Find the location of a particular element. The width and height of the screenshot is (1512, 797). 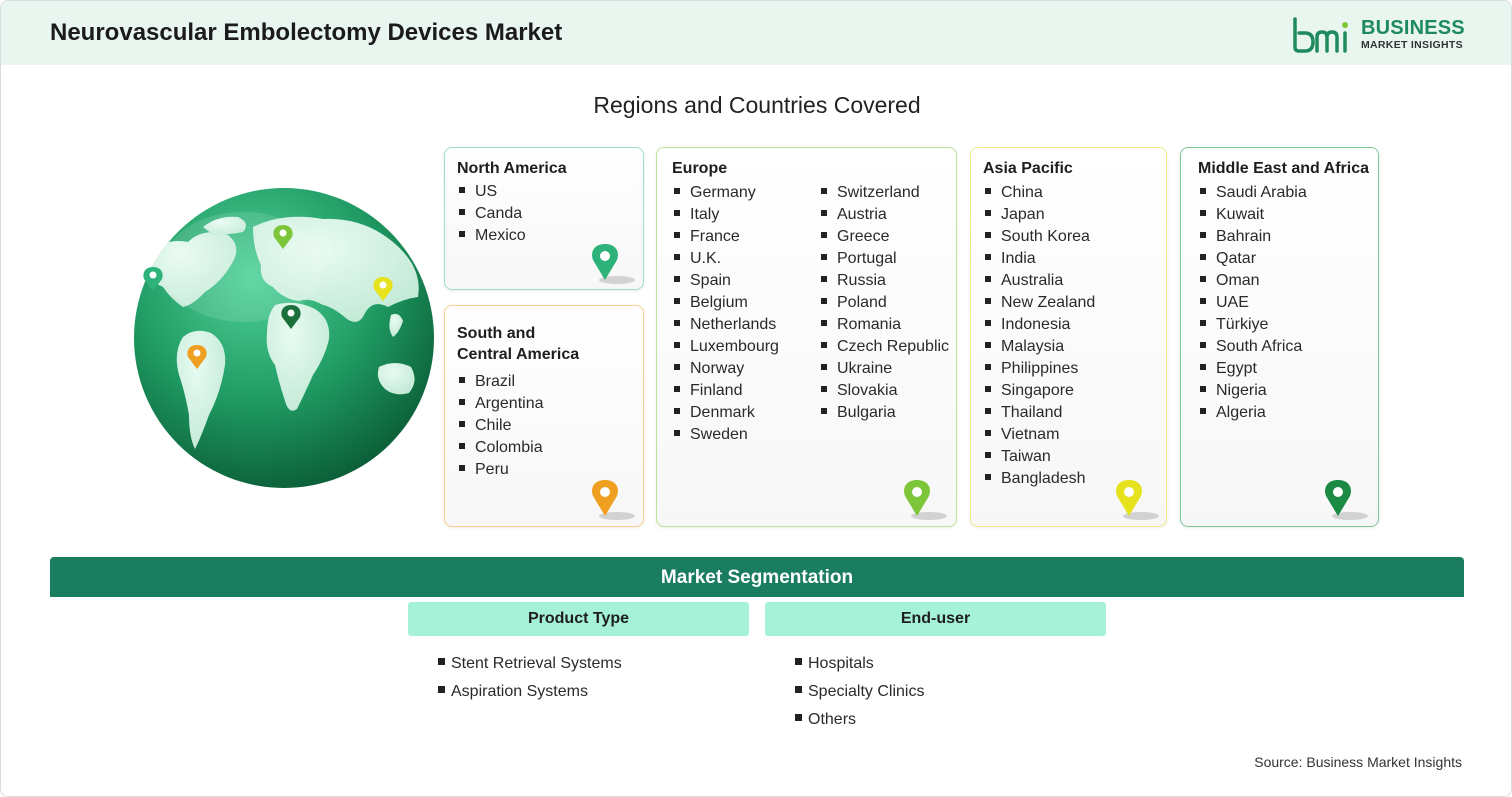

segmentation-title: Market Segmentation is located at coordinates (757, 577).